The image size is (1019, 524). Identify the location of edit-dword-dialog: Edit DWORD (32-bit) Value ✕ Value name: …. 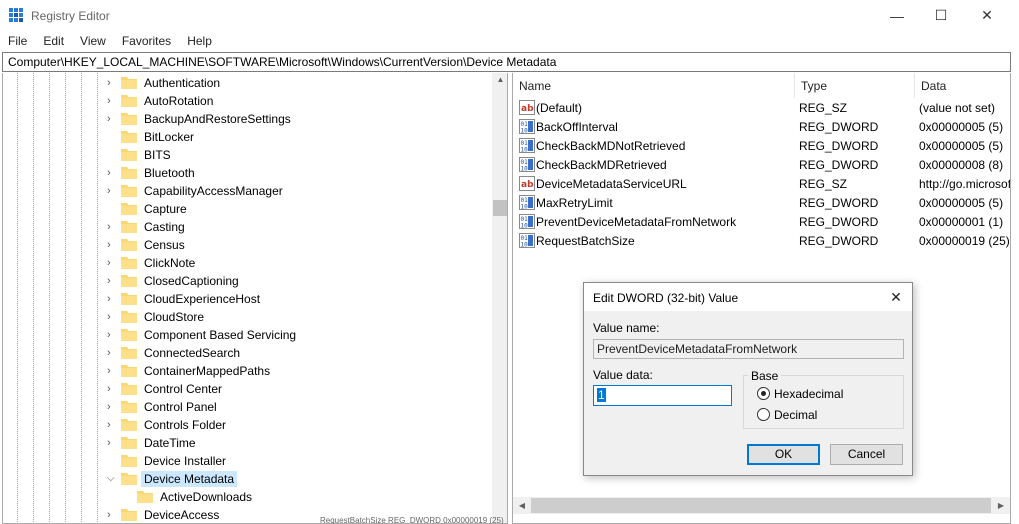
(748, 379).